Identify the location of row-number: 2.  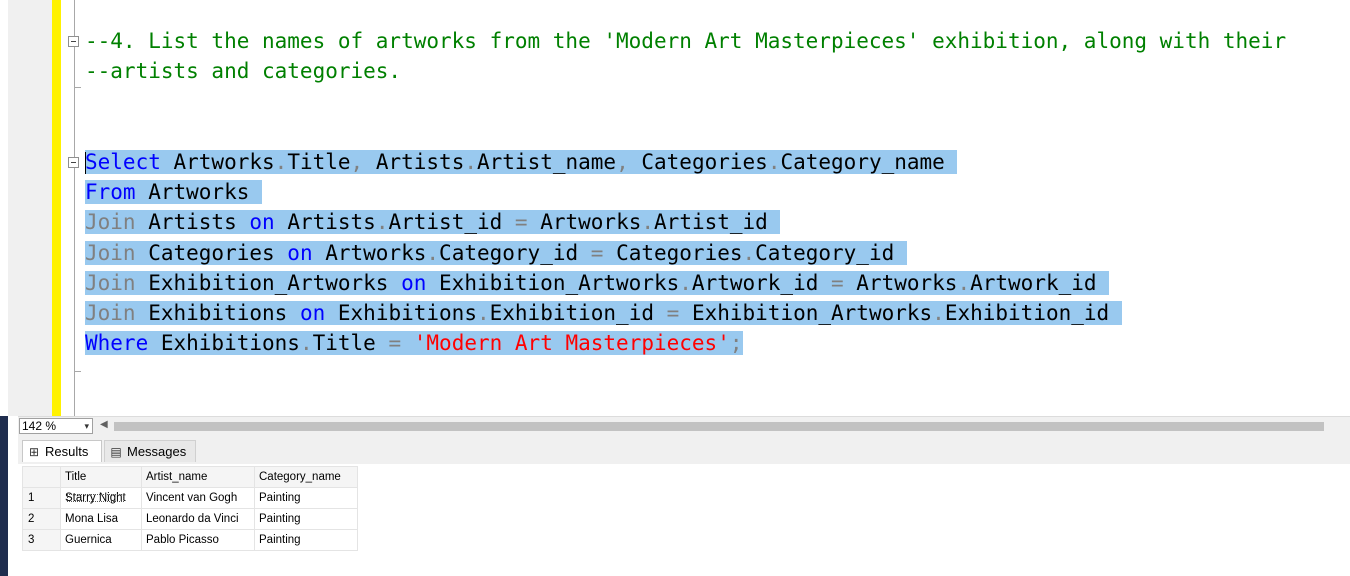
(41, 519).